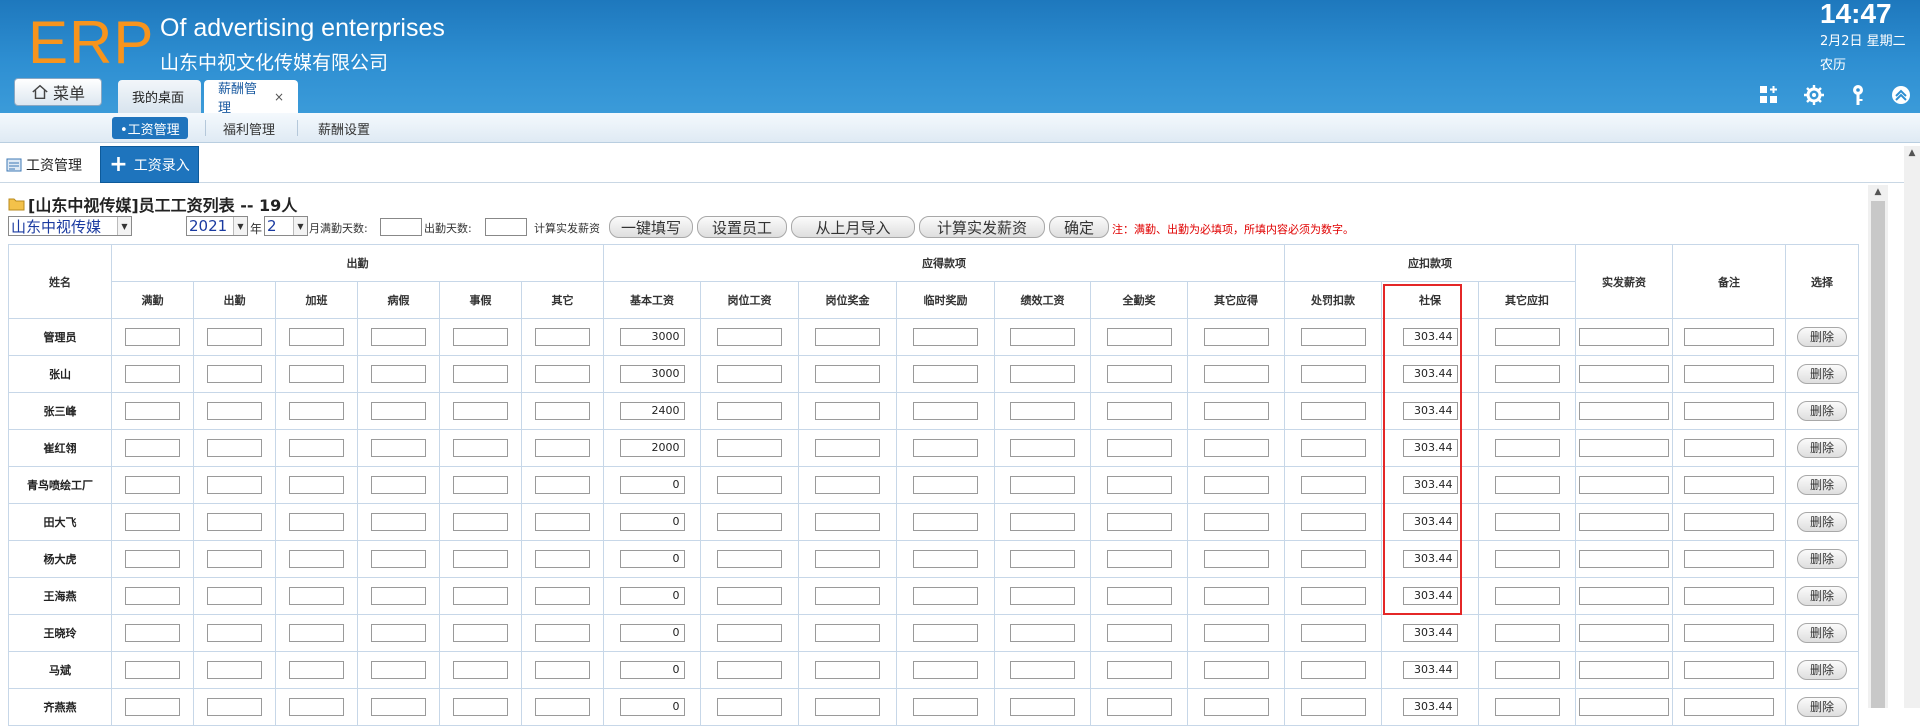 The width and height of the screenshot is (1920, 726). What do you see at coordinates (652, 411) in the screenshot?
I see `base-salary-input: 2400` at bounding box center [652, 411].